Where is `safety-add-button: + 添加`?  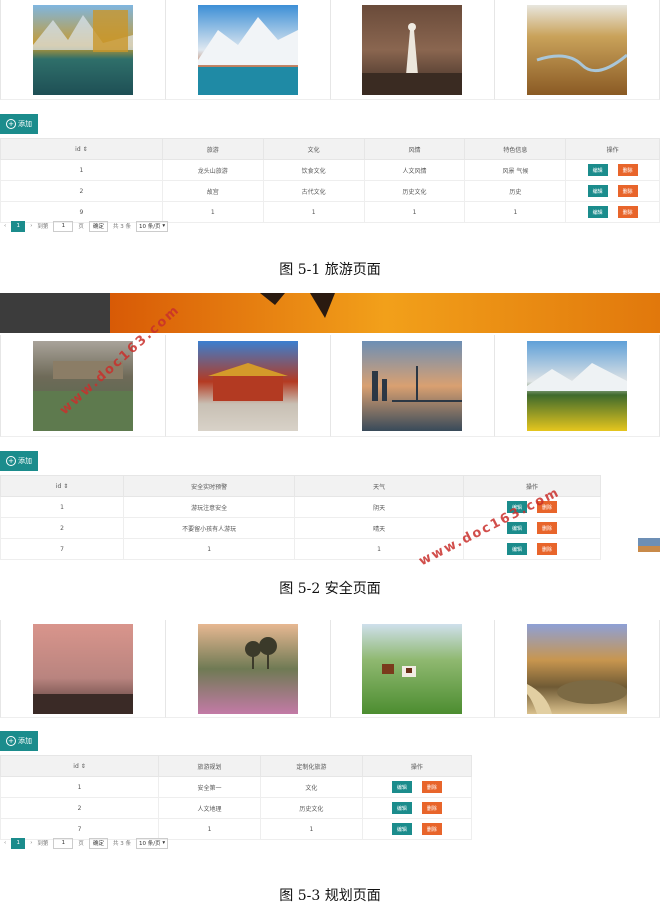 safety-add-button: + 添加 is located at coordinates (19, 461).